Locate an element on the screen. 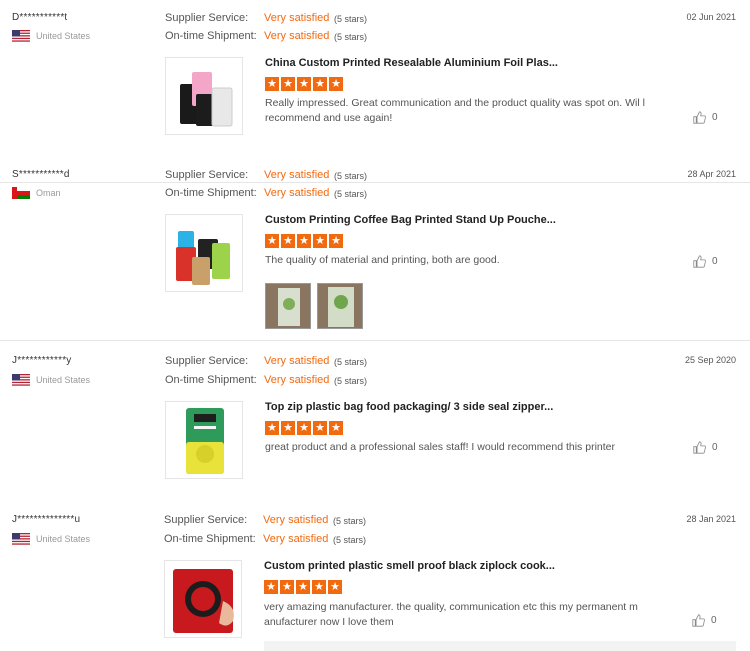 The height and width of the screenshot is (651, 750). oman-flag-icon is located at coordinates (21, 193).